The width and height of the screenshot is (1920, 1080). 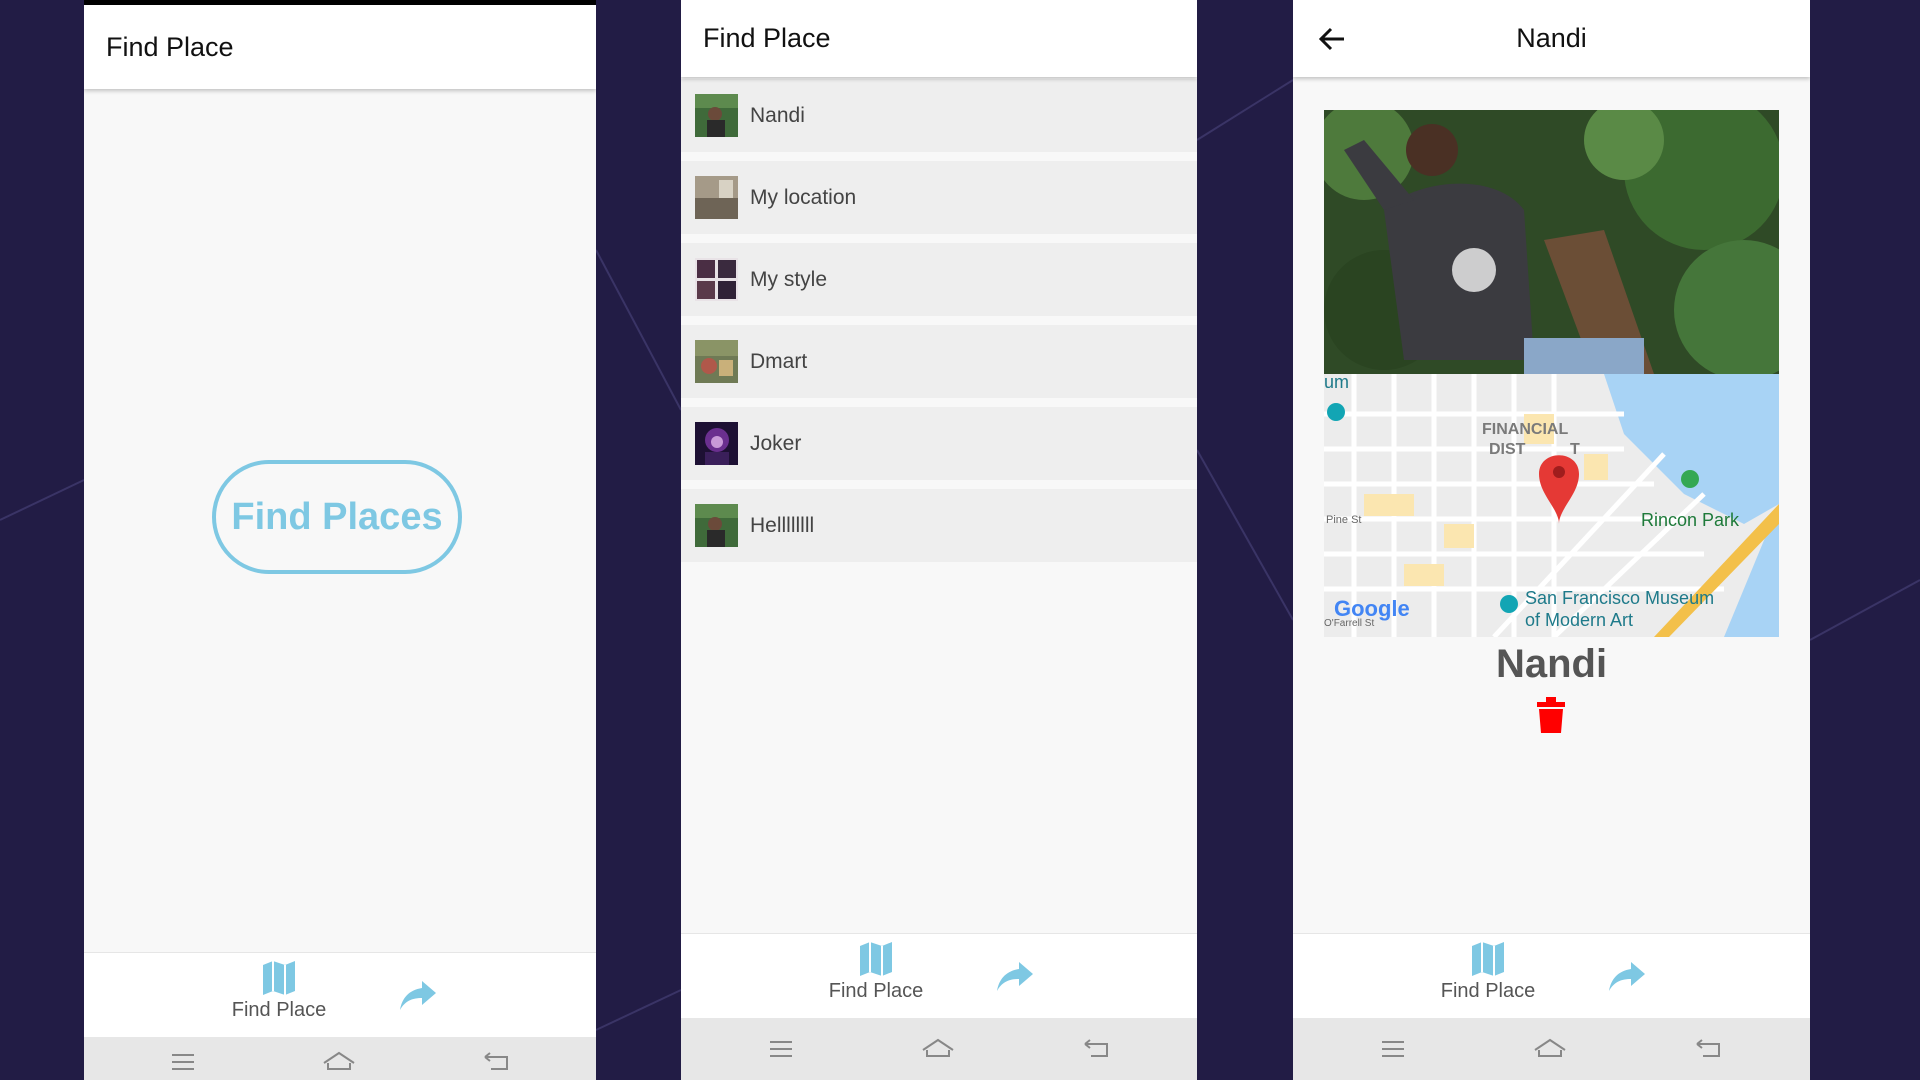 What do you see at coordinates (939, 443) in the screenshot?
I see `list-item: Joker` at bounding box center [939, 443].